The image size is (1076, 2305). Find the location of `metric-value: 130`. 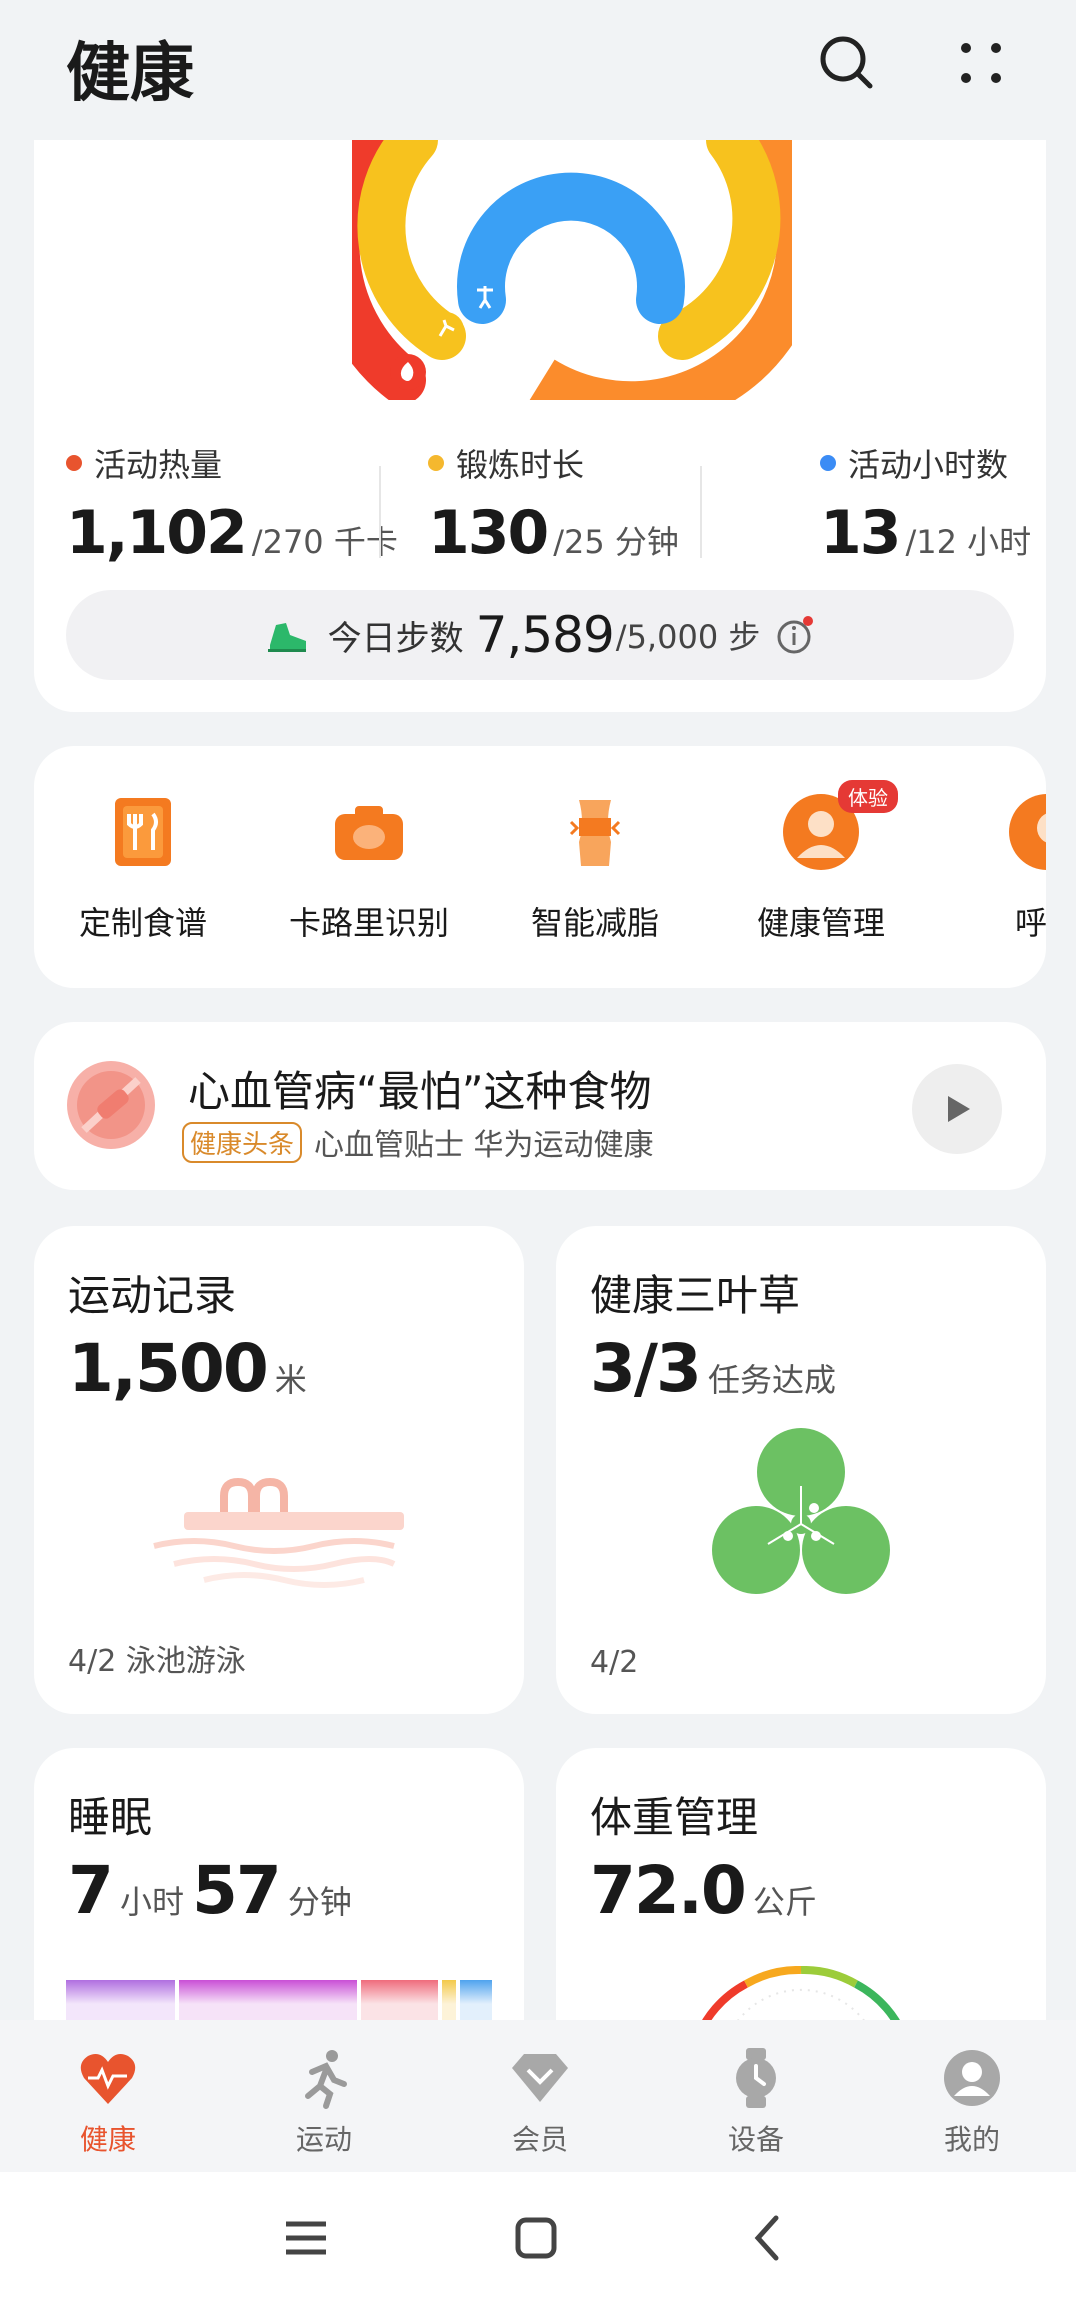

metric-value: 130 is located at coordinates (488, 533).